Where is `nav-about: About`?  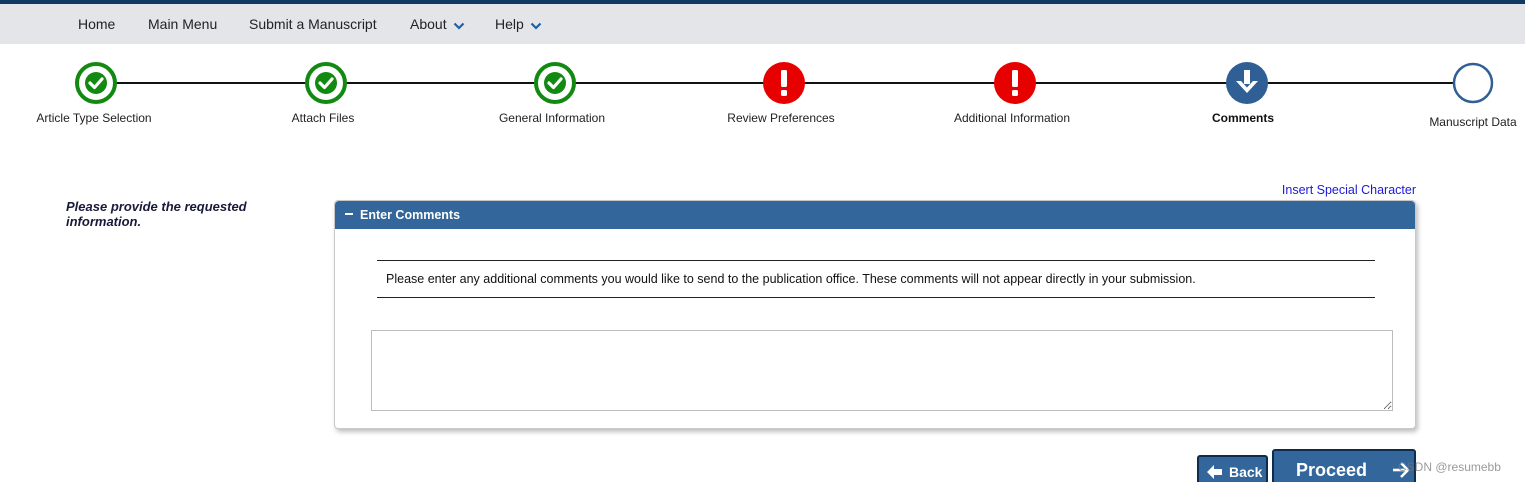 nav-about: About is located at coordinates (437, 24).